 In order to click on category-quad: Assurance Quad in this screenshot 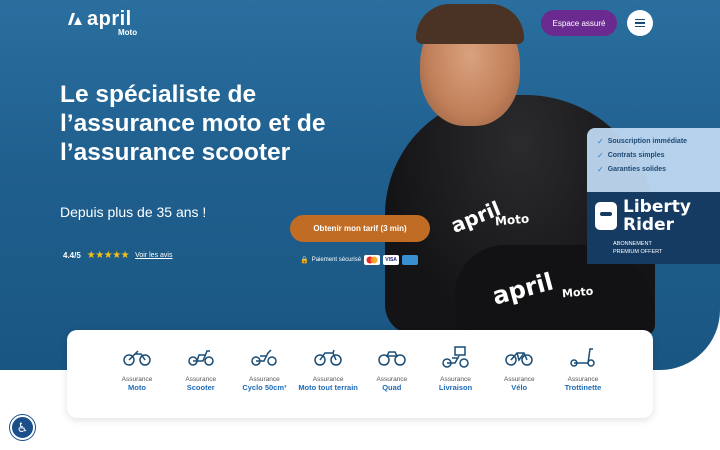, I will do `click(392, 382)`.